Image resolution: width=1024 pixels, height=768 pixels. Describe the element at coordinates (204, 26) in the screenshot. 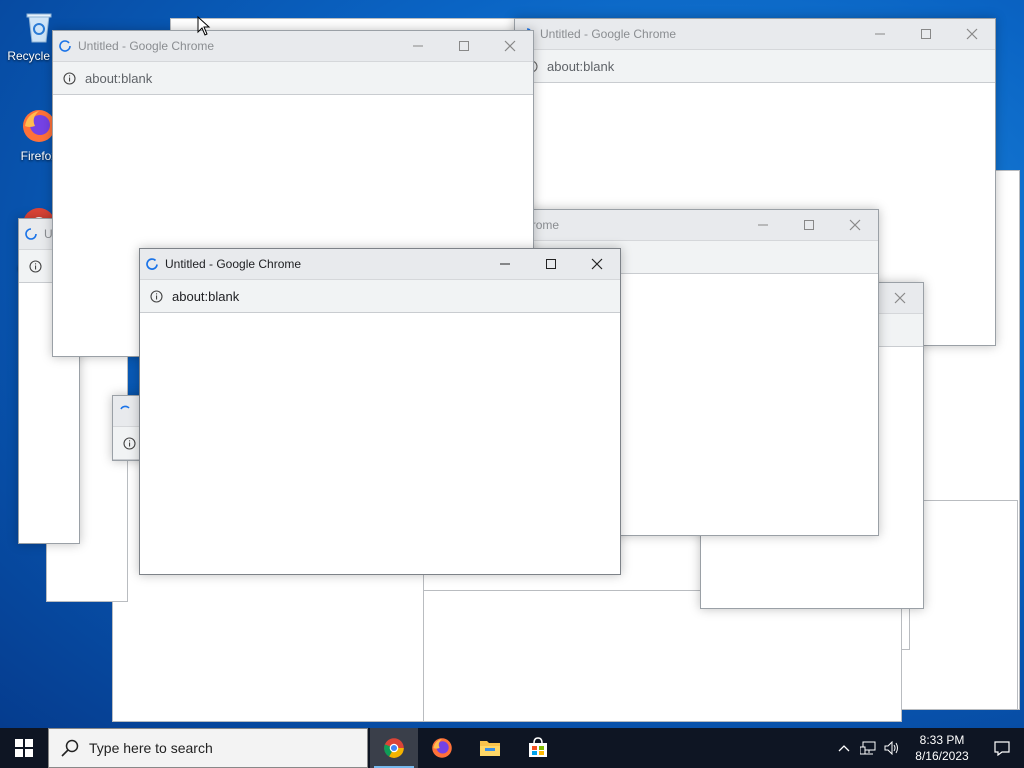

I see `mouse-cursor-icon` at that location.